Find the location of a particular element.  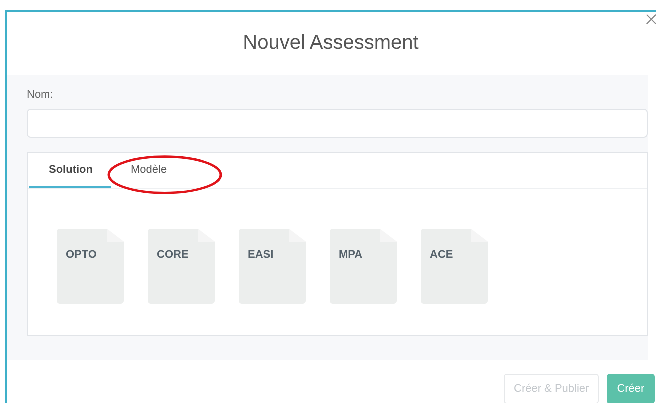

field-label: Nom: is located at coordinates (40, 95).